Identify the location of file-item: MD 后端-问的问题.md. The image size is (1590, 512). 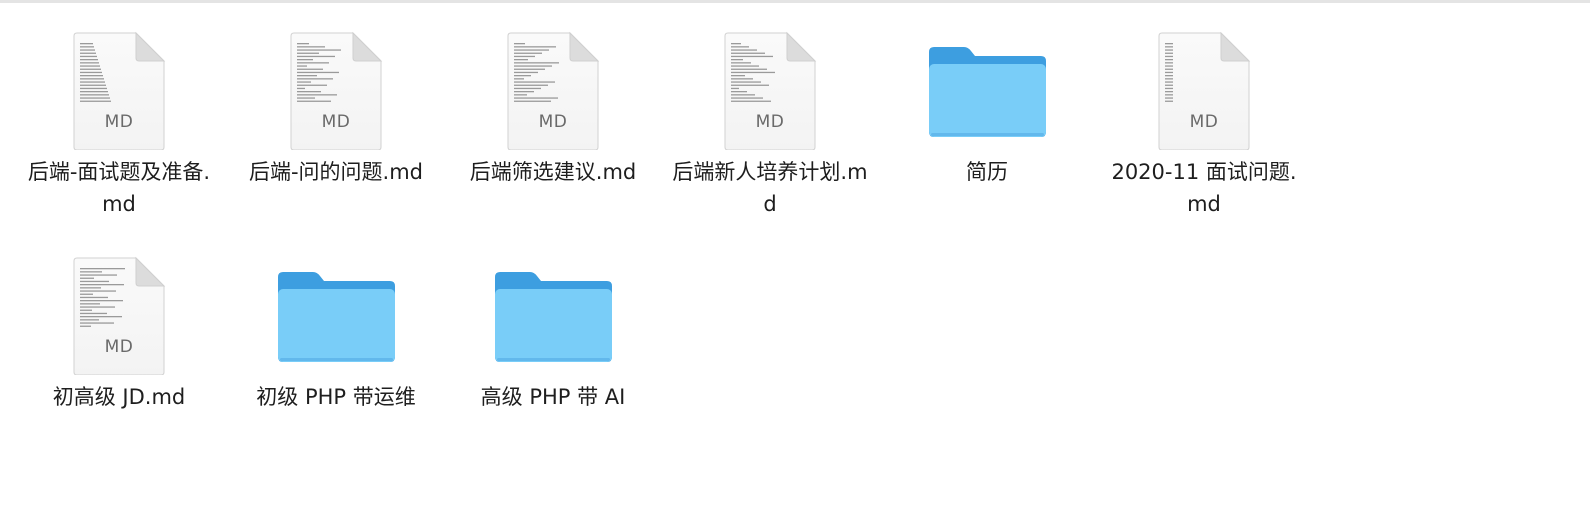
(336, 120).